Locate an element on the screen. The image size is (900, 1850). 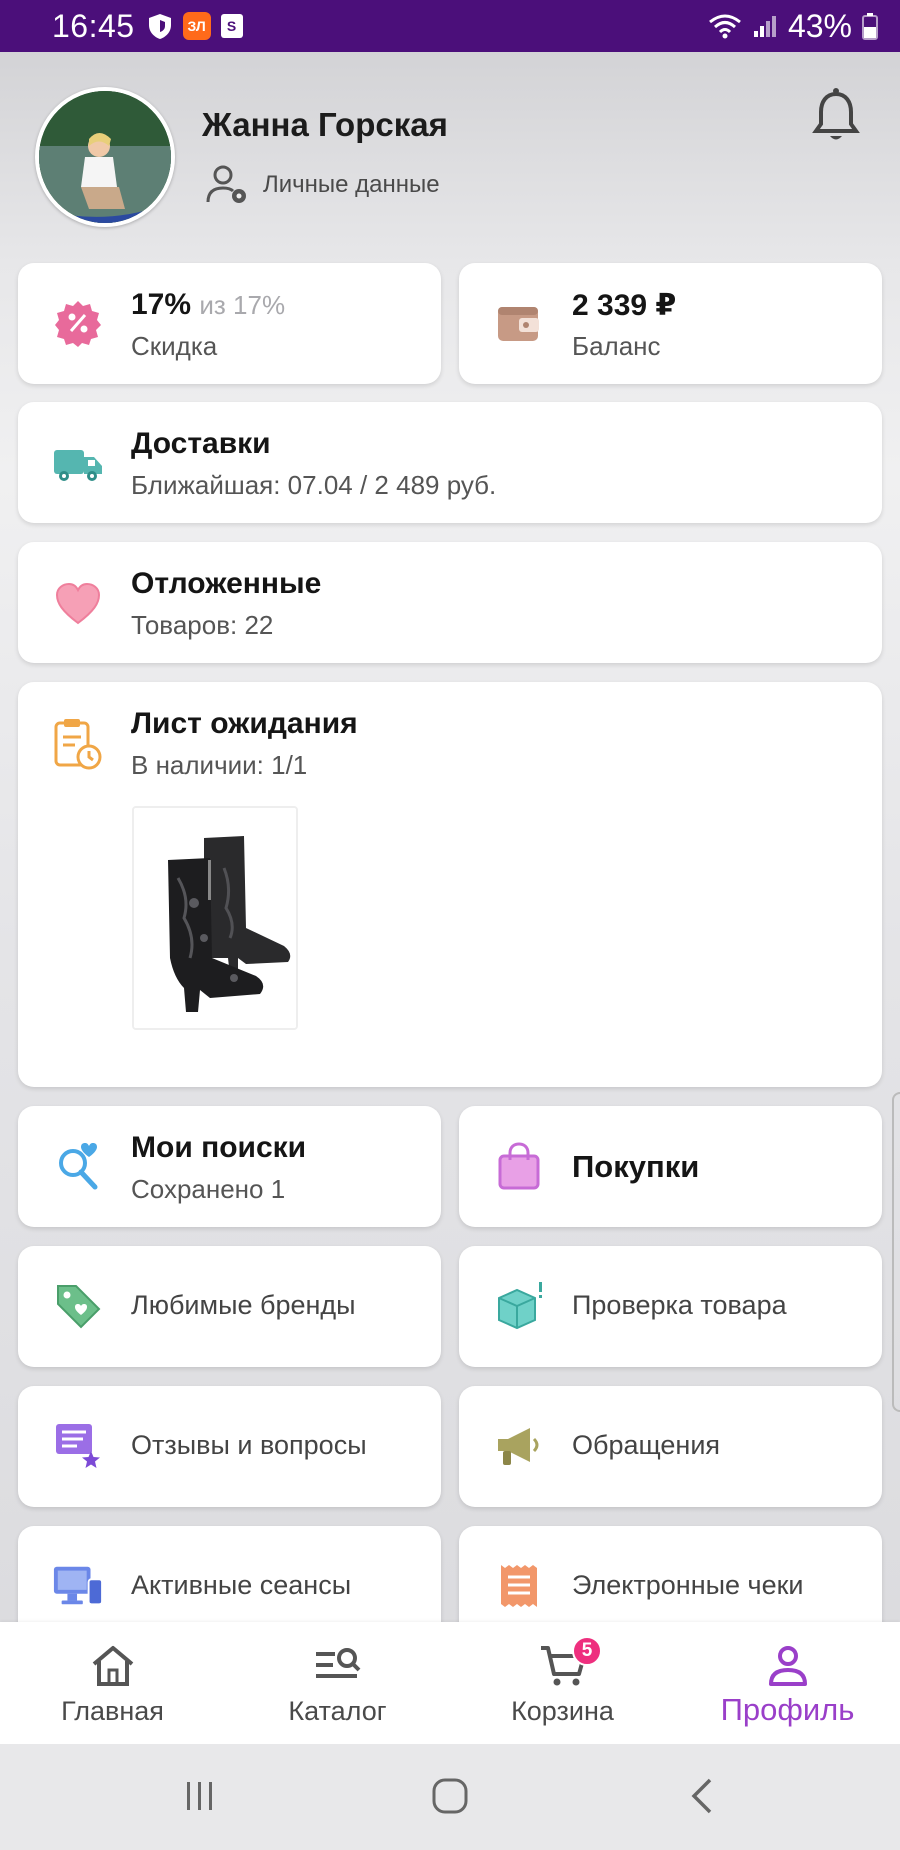
tab-catalog-label: Каталог is located at coordinates (337, 1711).